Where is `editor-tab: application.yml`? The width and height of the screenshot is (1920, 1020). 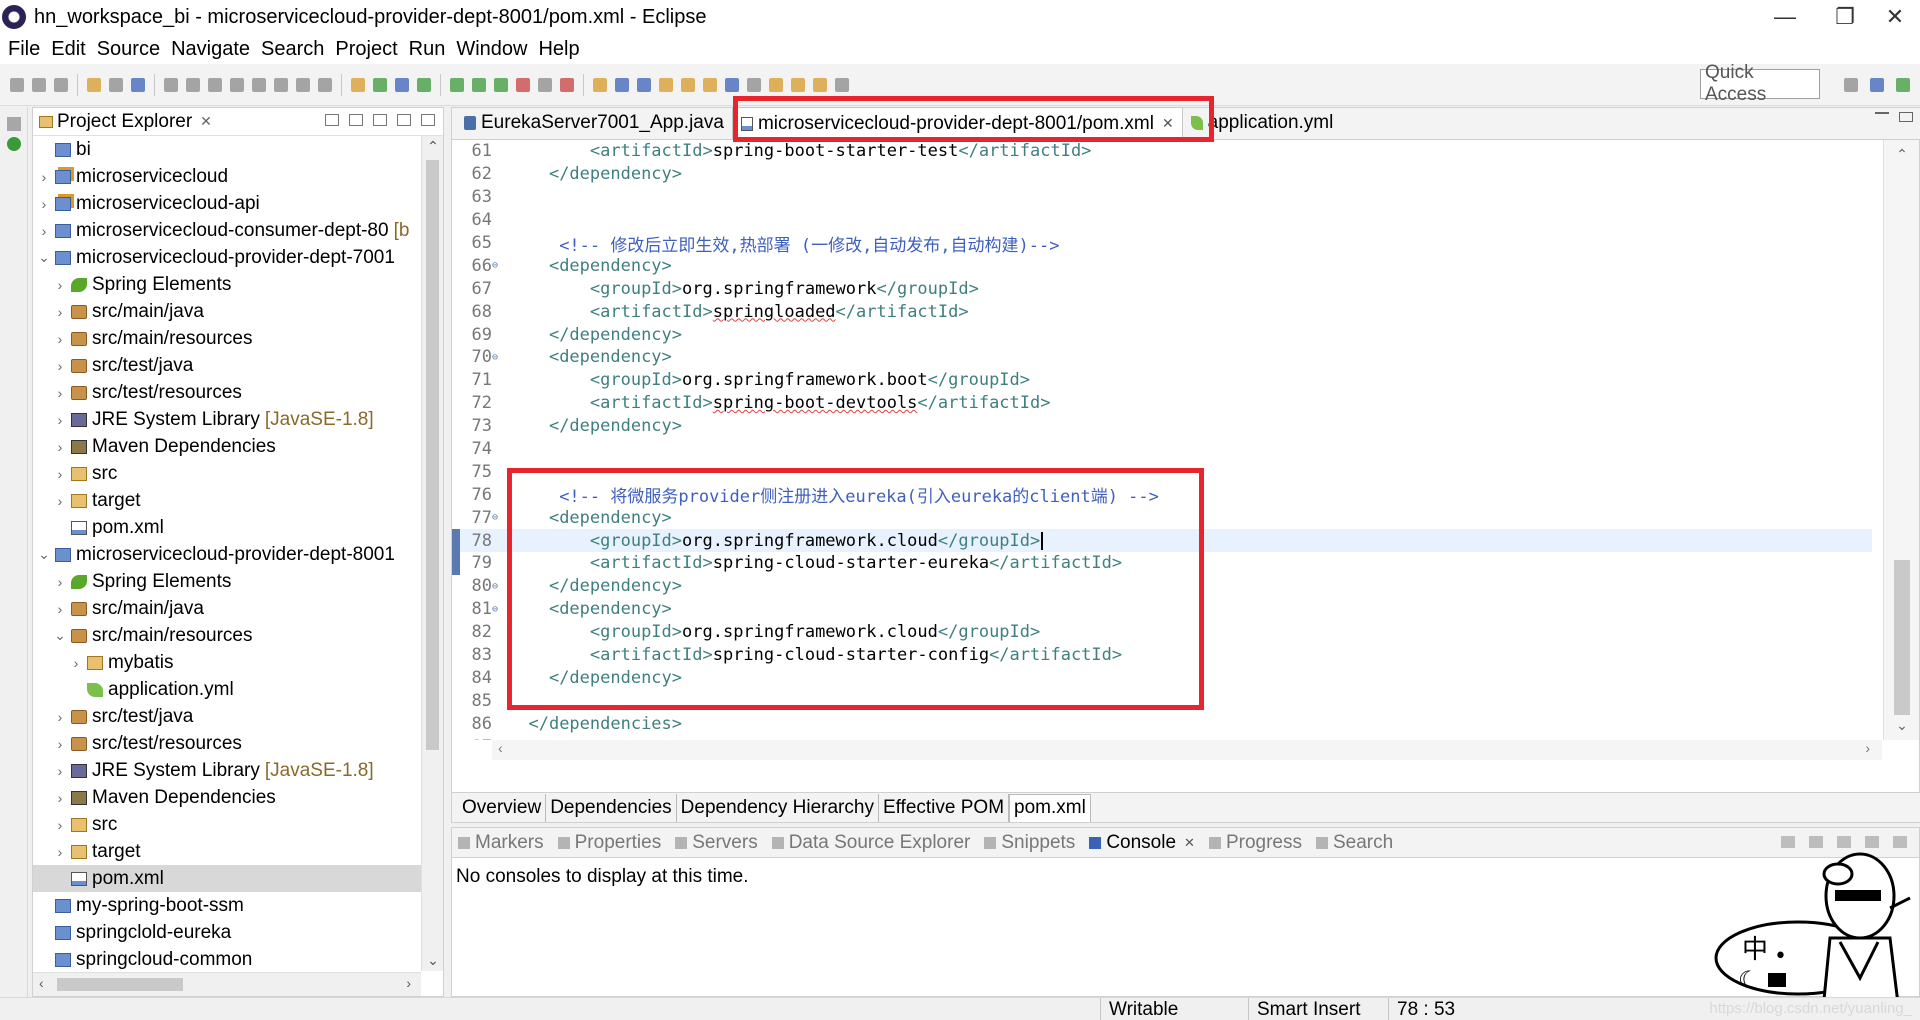
editor-tab: application.yml is located at coordinates (1262, 123).